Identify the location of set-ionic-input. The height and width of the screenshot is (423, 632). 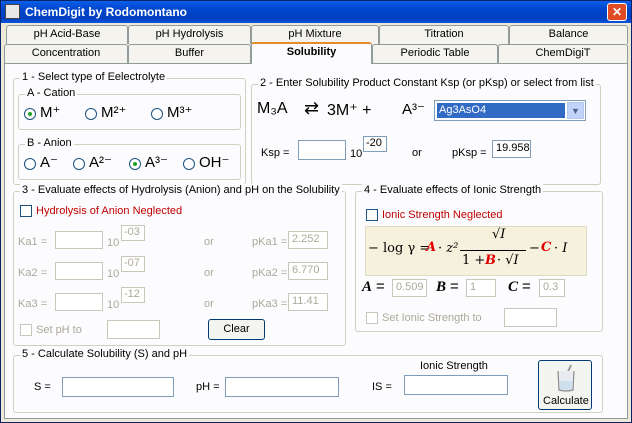
(530, 317).